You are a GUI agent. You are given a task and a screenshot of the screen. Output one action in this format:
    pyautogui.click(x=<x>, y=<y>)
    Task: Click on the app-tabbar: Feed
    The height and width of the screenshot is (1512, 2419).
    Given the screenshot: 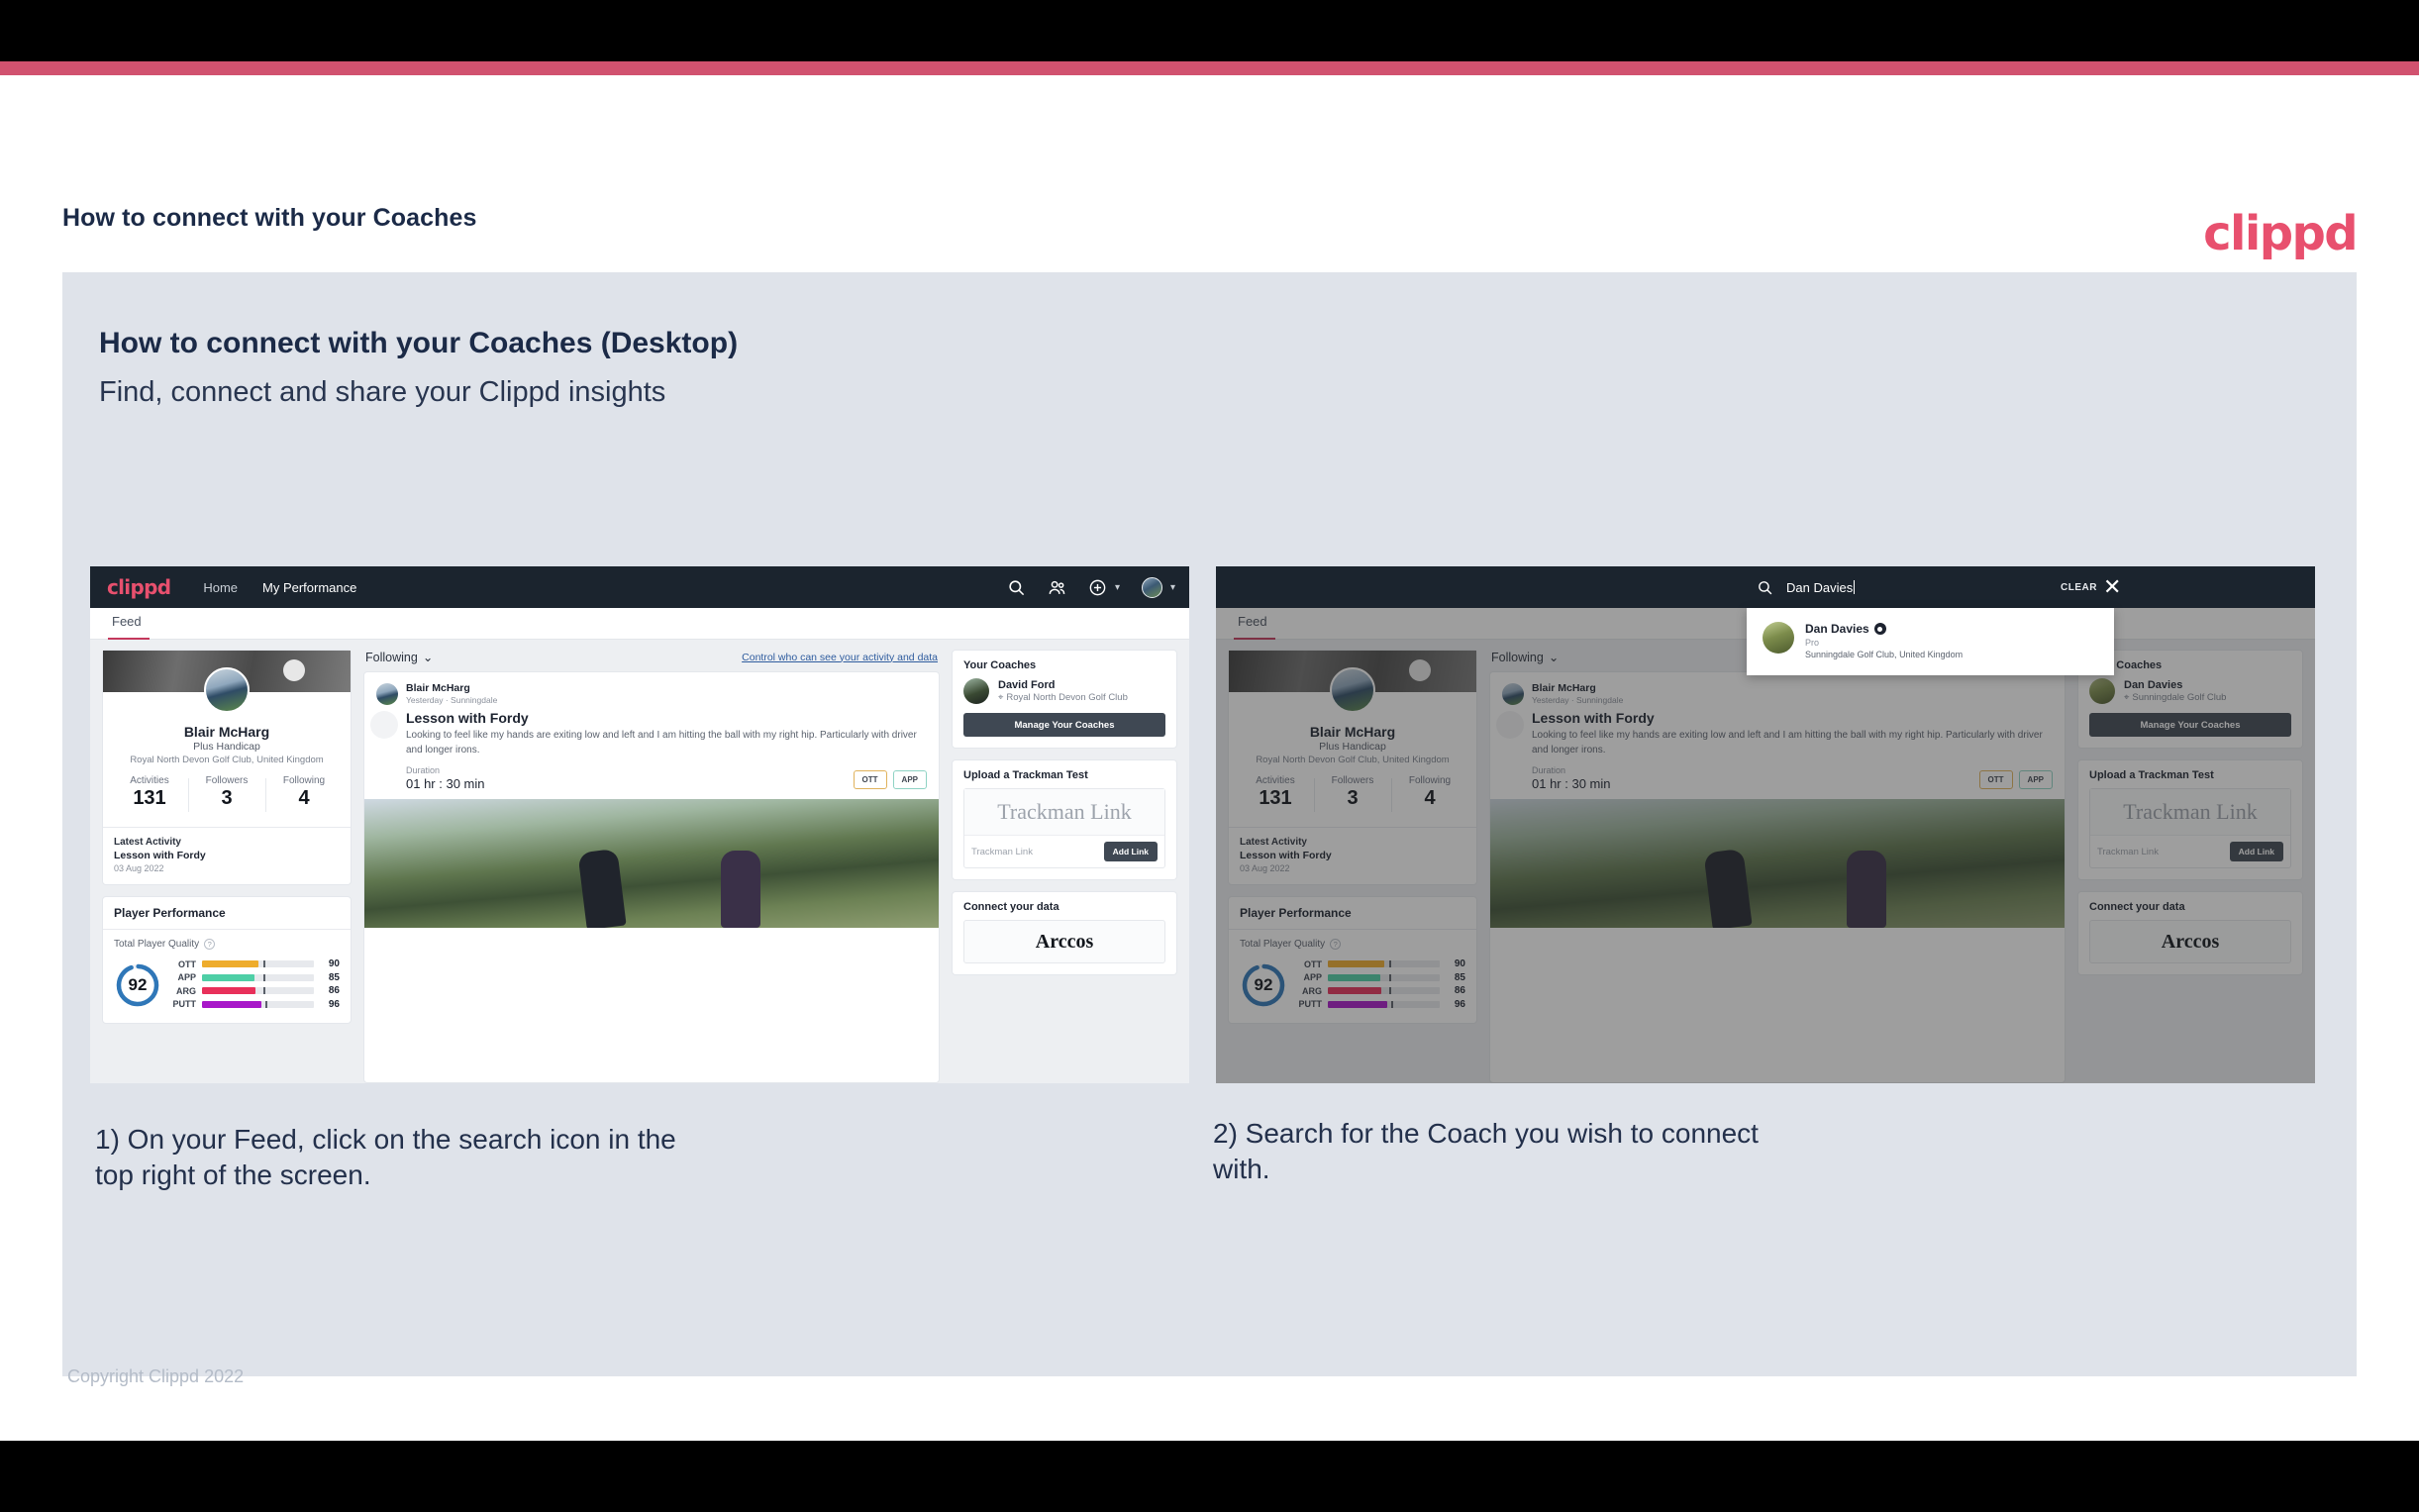 What is the action you would take?
    pyautogui.click(x=639, y=624)
    